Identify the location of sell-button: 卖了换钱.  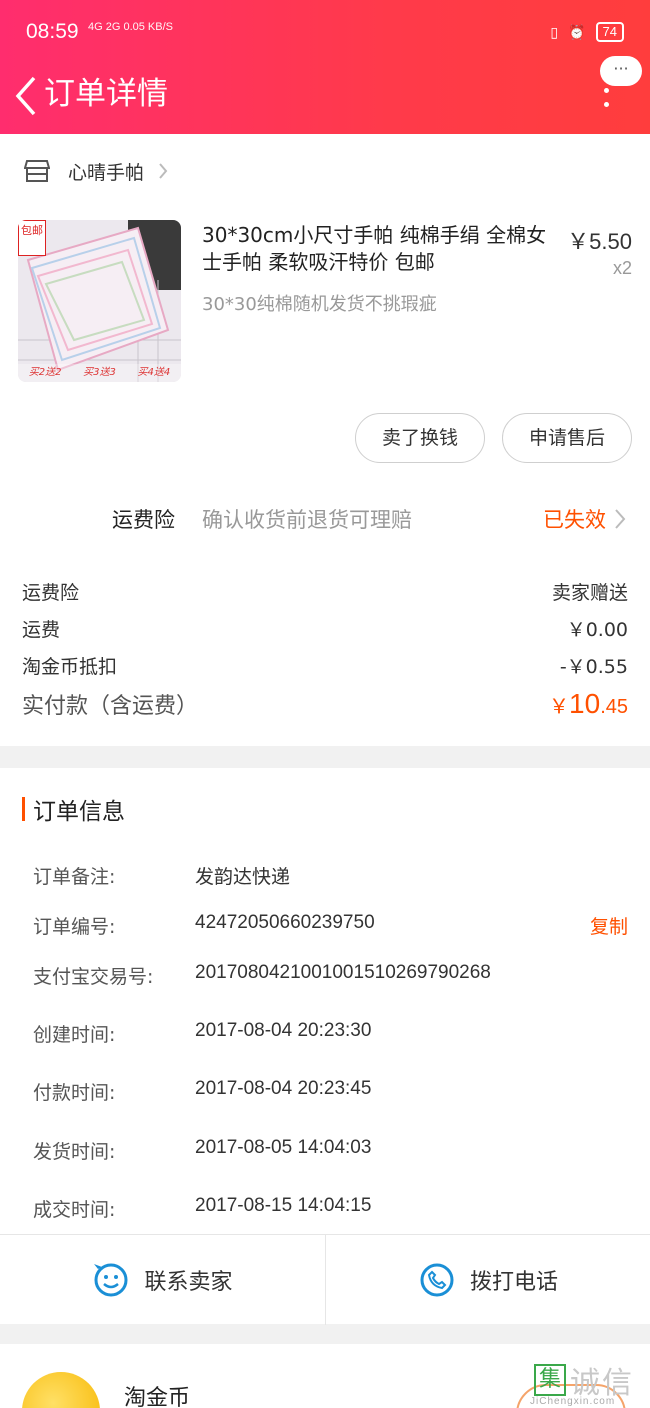
(420, 438).